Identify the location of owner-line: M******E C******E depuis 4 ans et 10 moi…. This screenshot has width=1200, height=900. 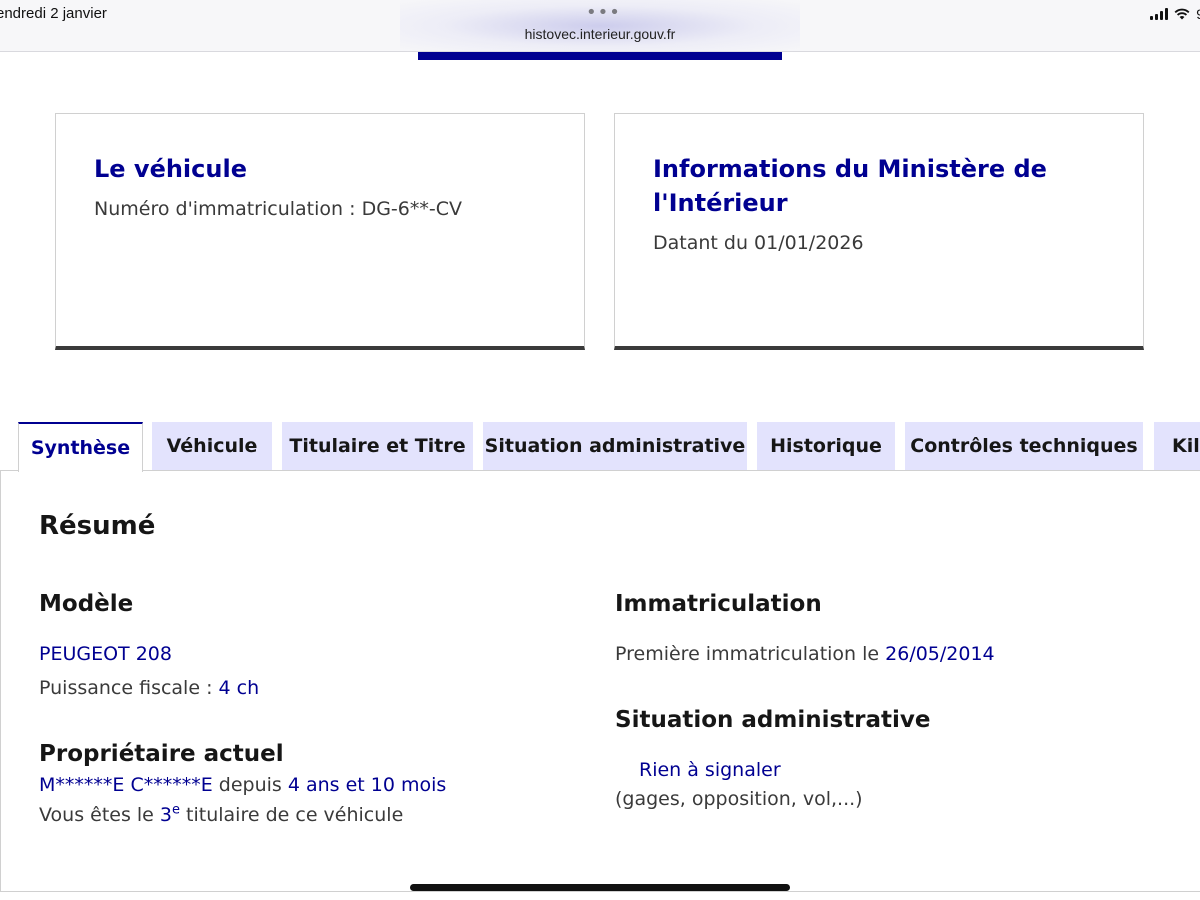
(242, 785).